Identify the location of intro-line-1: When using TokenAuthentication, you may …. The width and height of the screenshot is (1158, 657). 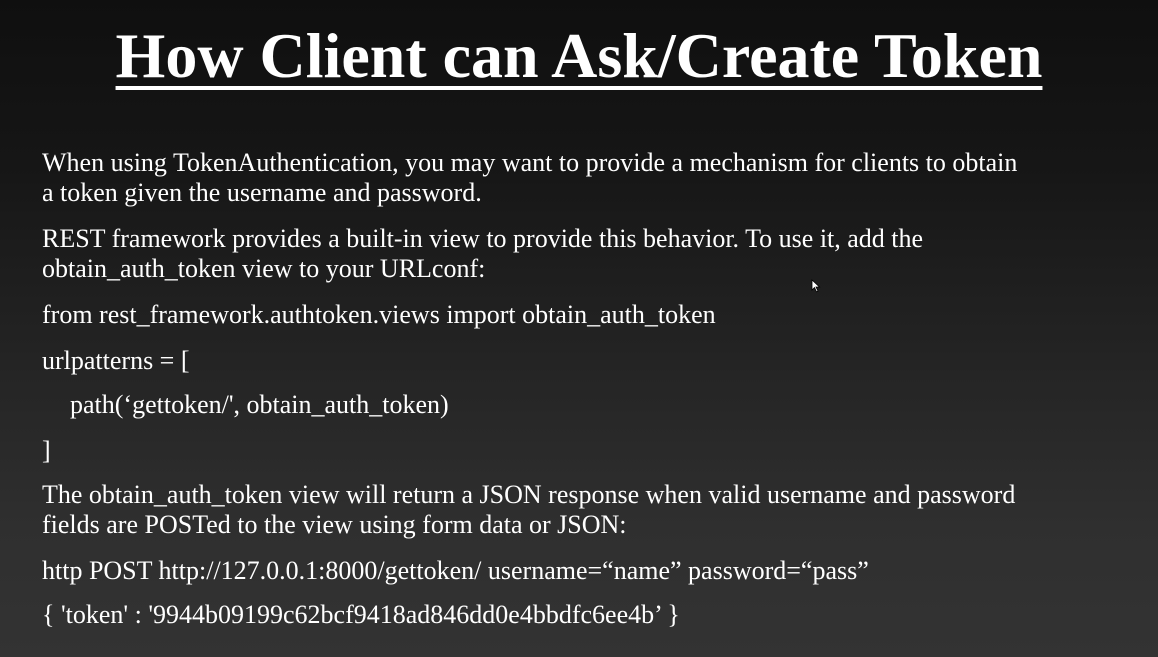
(530, 162).